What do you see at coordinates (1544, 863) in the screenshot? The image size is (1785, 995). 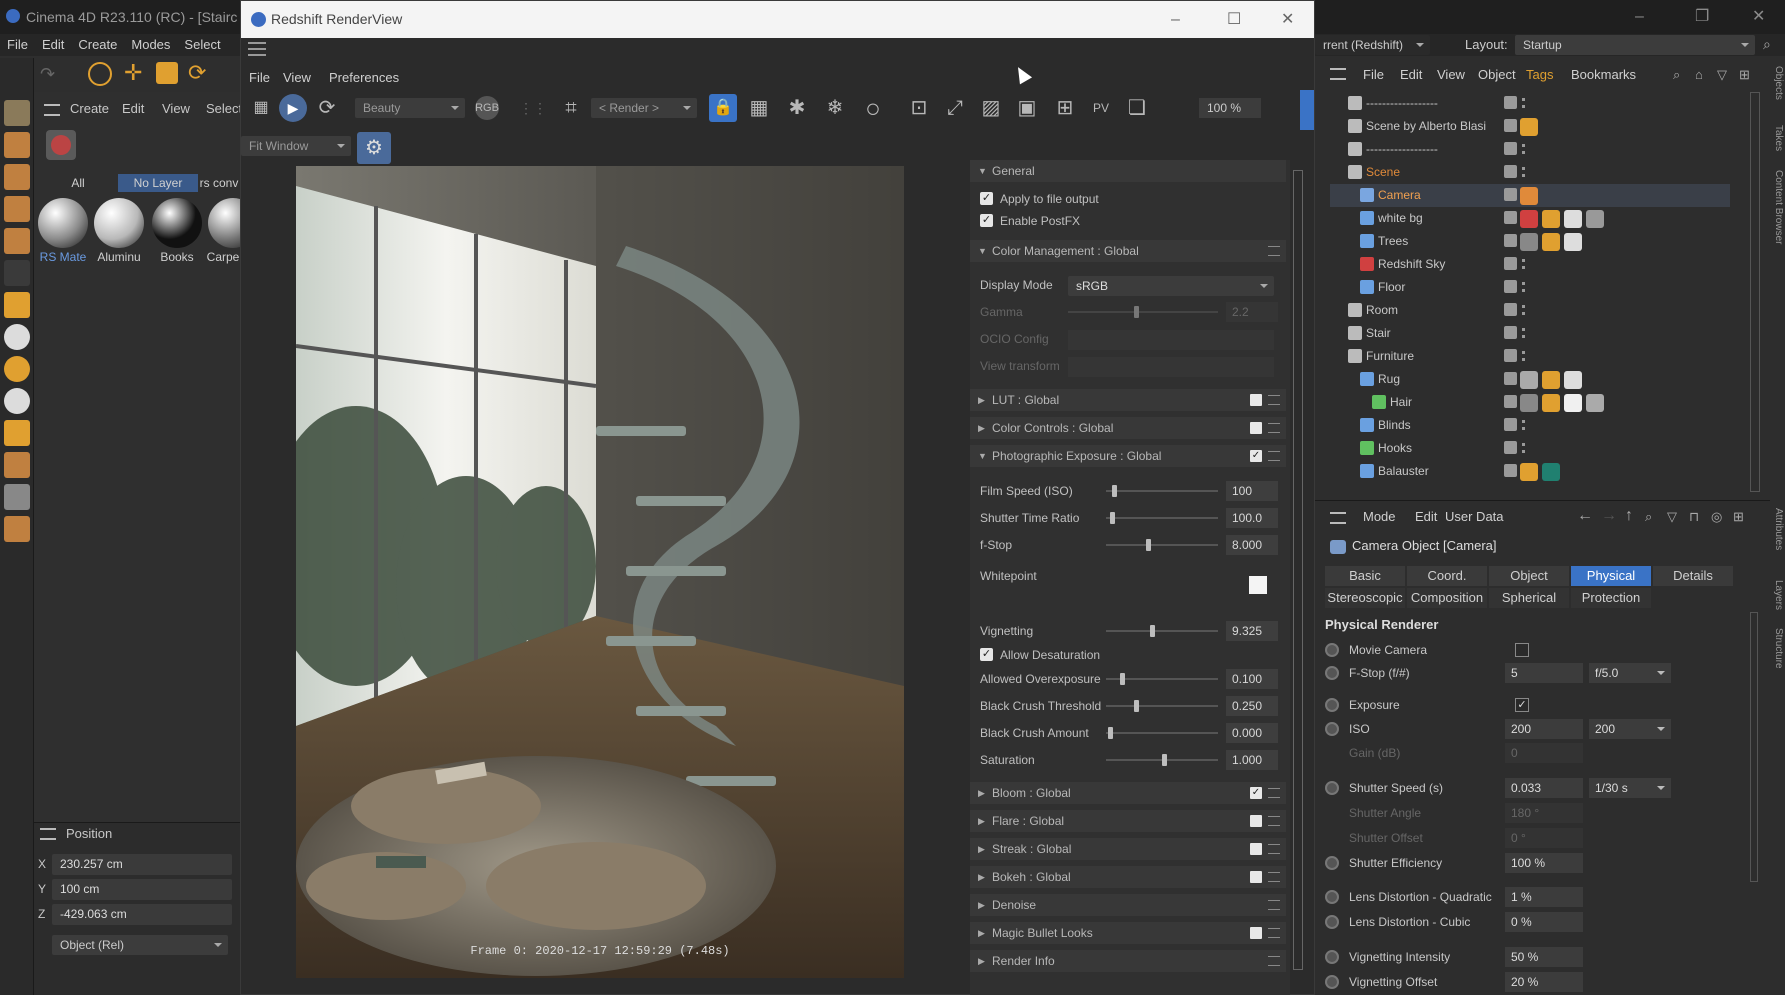 I see `shutter-efficiency-field: 100 %` at bounding box center [1544, 863].